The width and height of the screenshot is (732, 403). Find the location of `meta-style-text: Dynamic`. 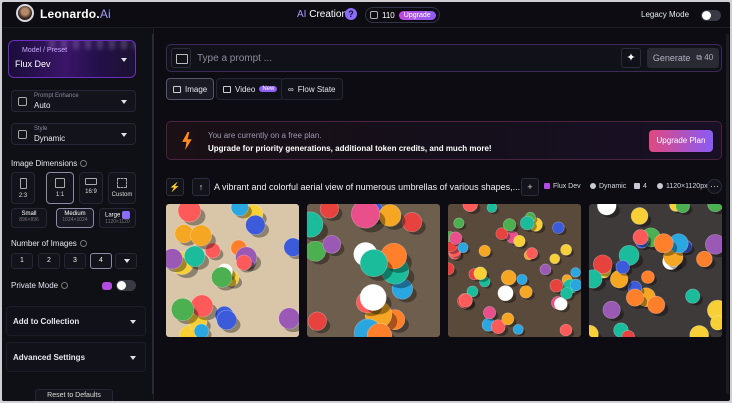

meta-style-text: Dynamic is located at coordinates (613, 186).